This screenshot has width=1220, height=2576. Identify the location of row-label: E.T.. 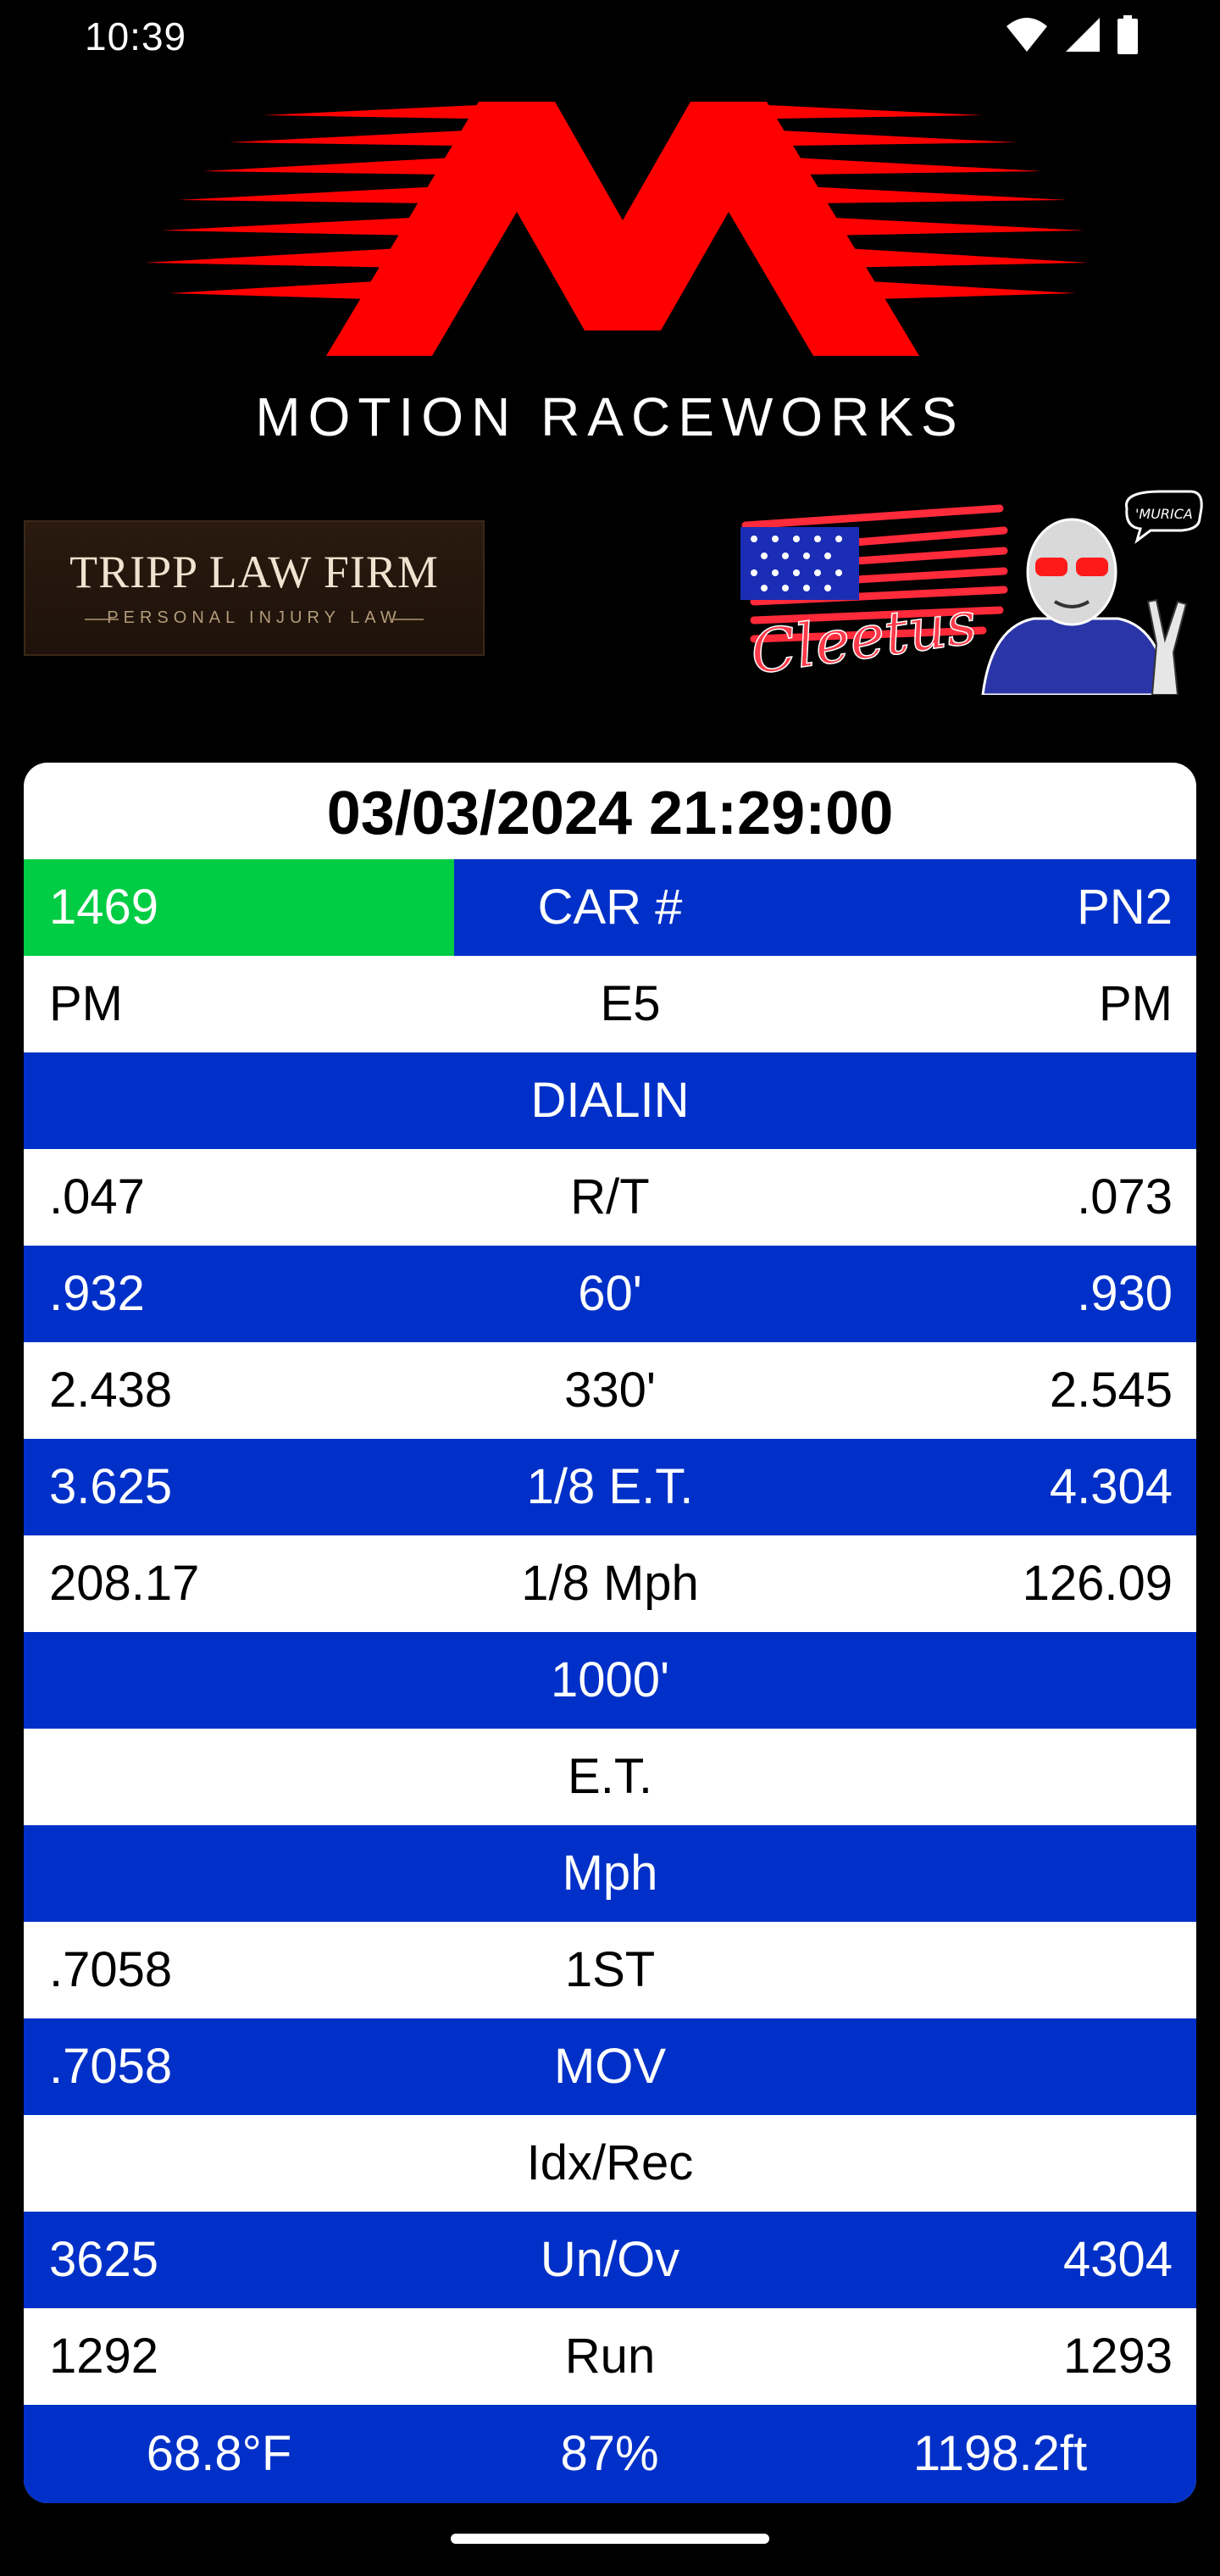
(610, 1776).